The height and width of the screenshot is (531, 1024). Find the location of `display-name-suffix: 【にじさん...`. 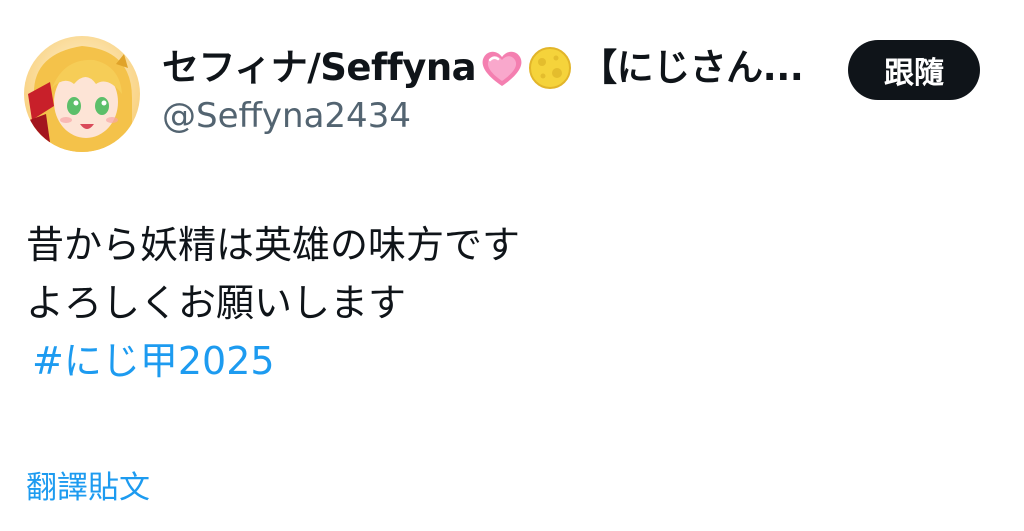

display-name-suffix: 【にじさん... is located at coordinates (692, 67).